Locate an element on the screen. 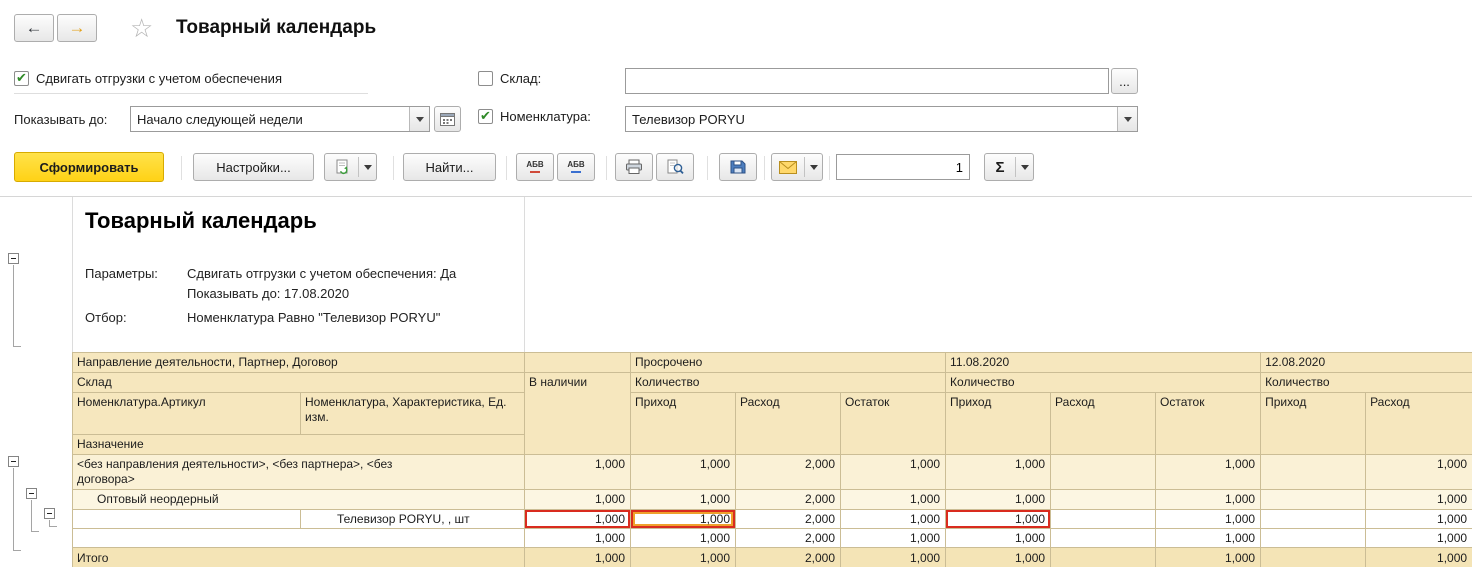 Image resolution: width=1472 pixels, height=567 pixels. collapse-header-toggle is located at coordinates (13, 258).